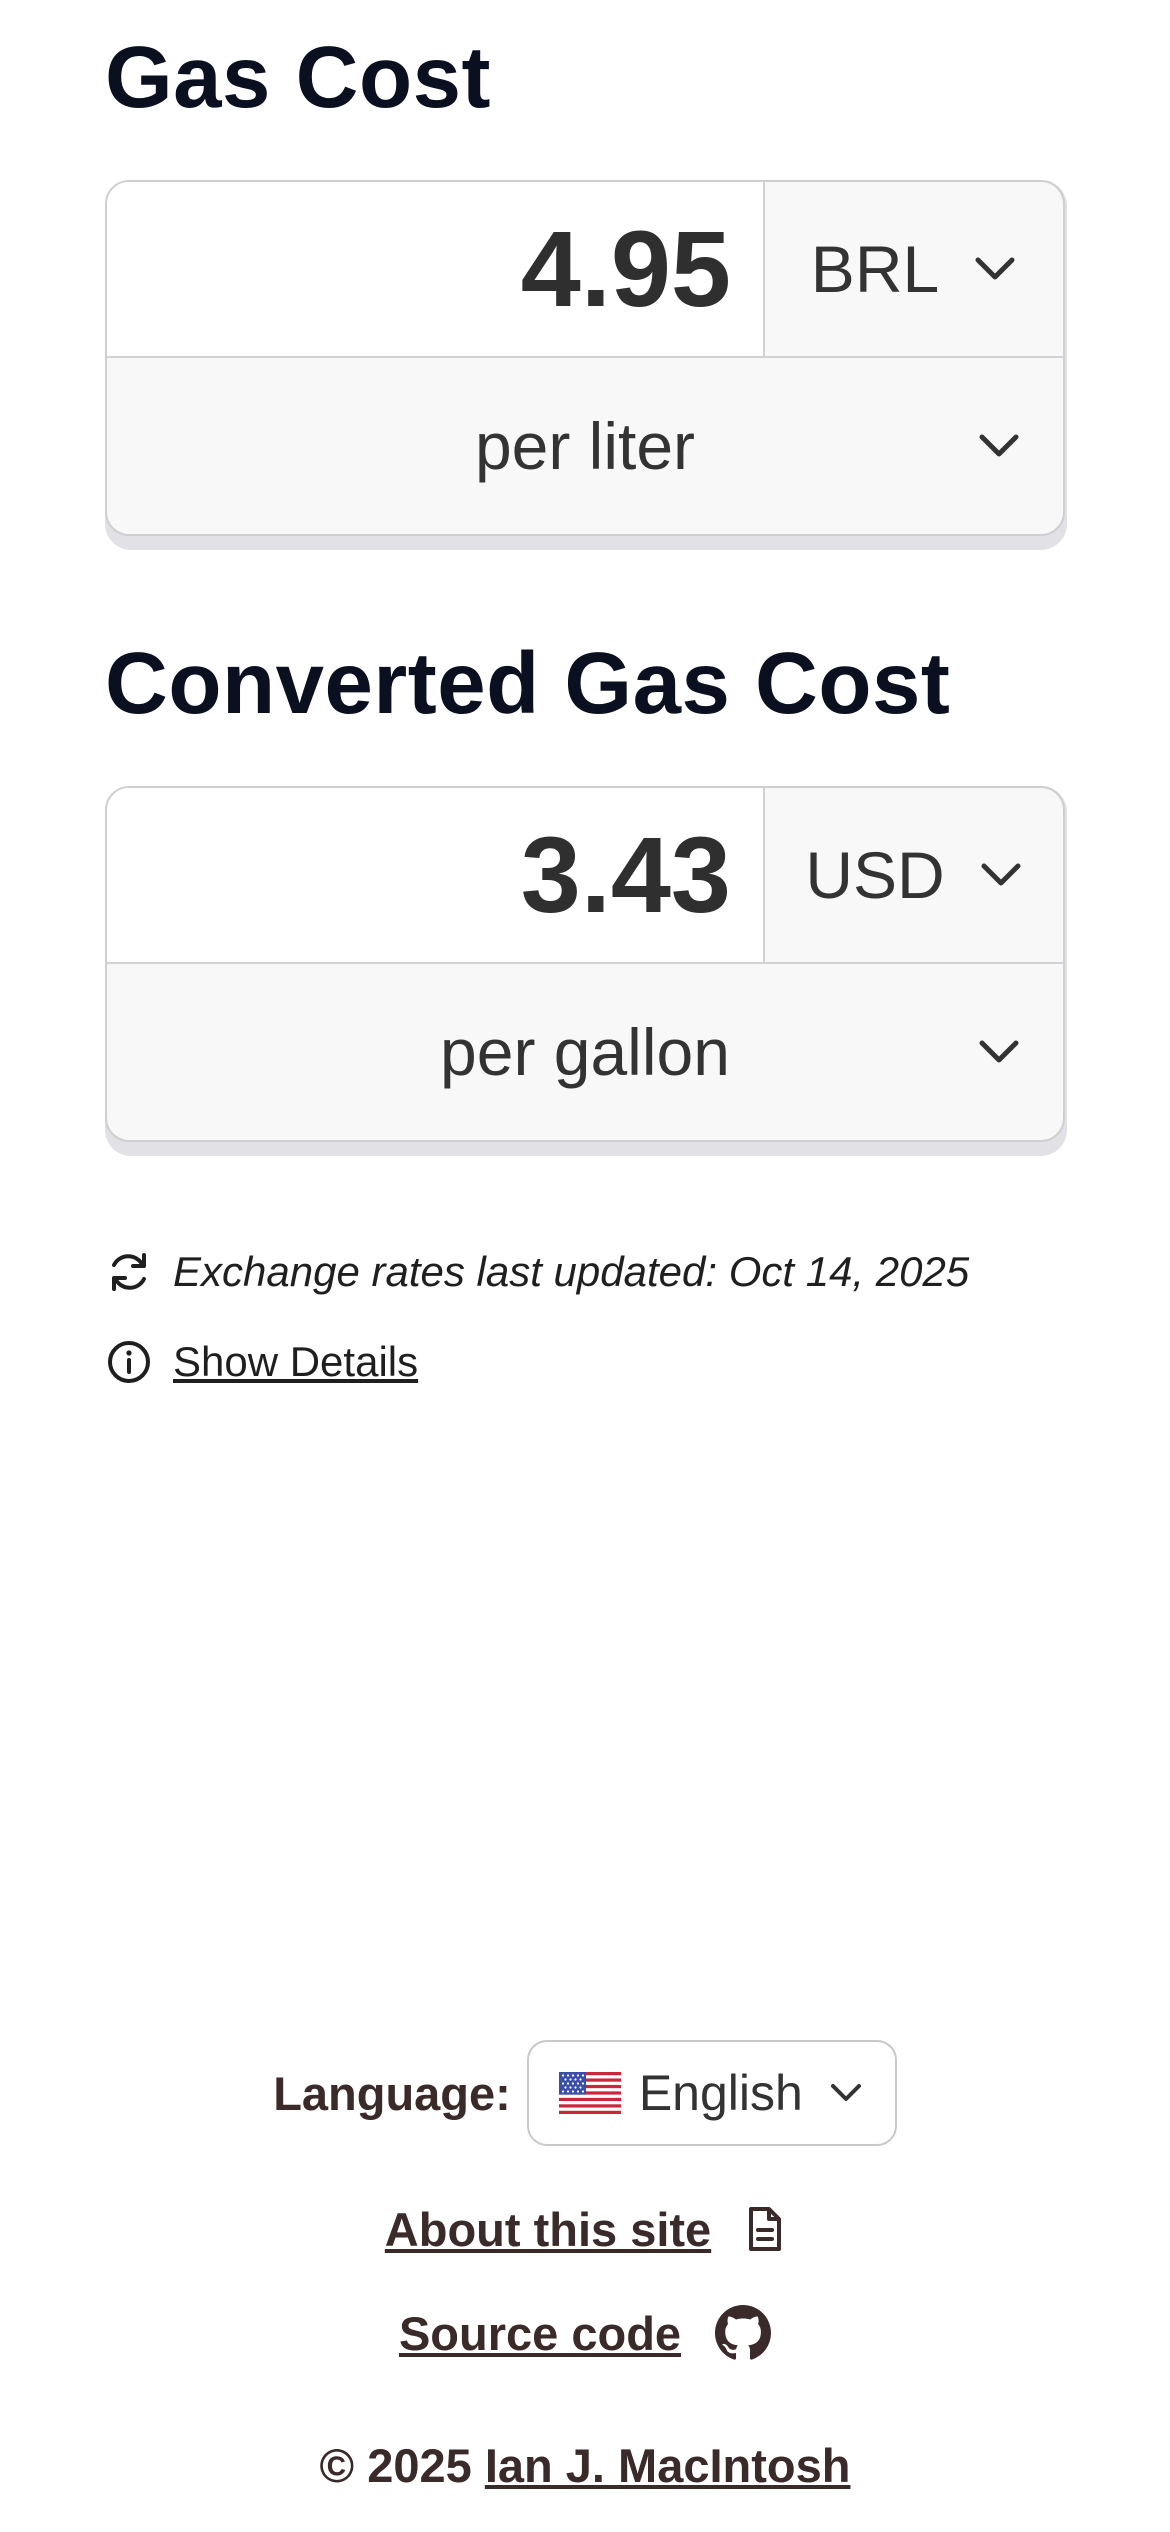  Describe the element at coordinates (540, 2333) in the screenshot. I see `source-code-label: Source code` at that location.